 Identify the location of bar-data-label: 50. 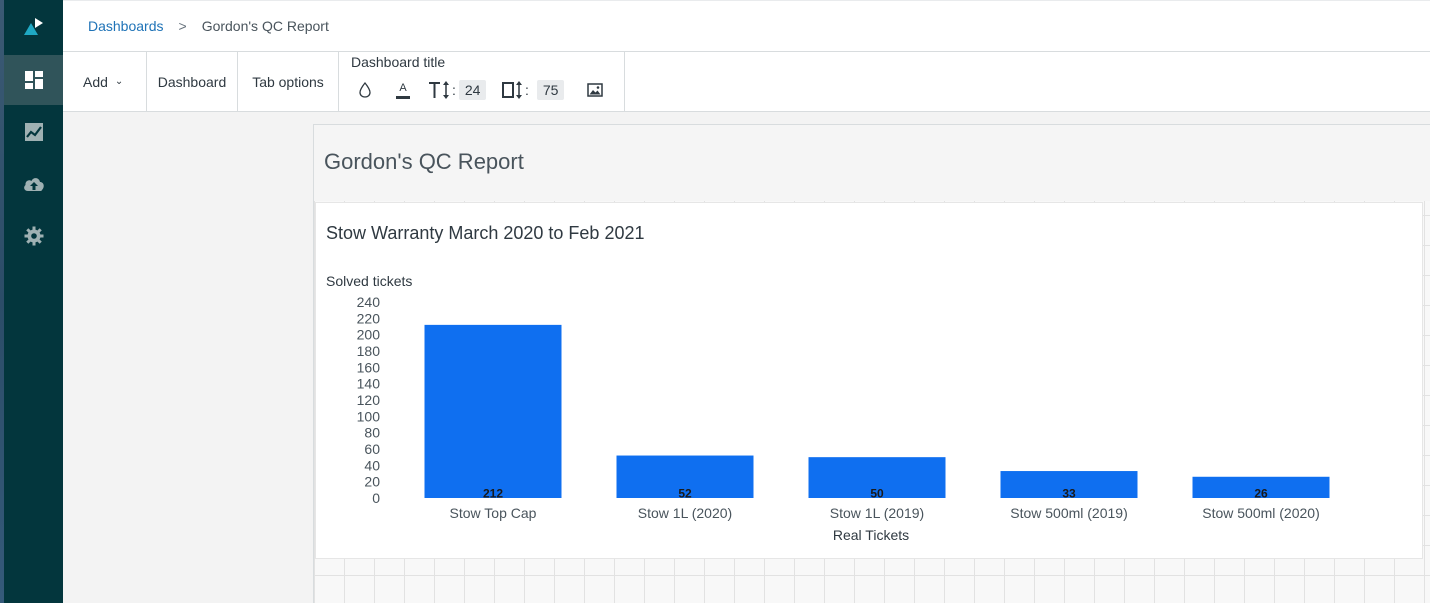
(877, 494).